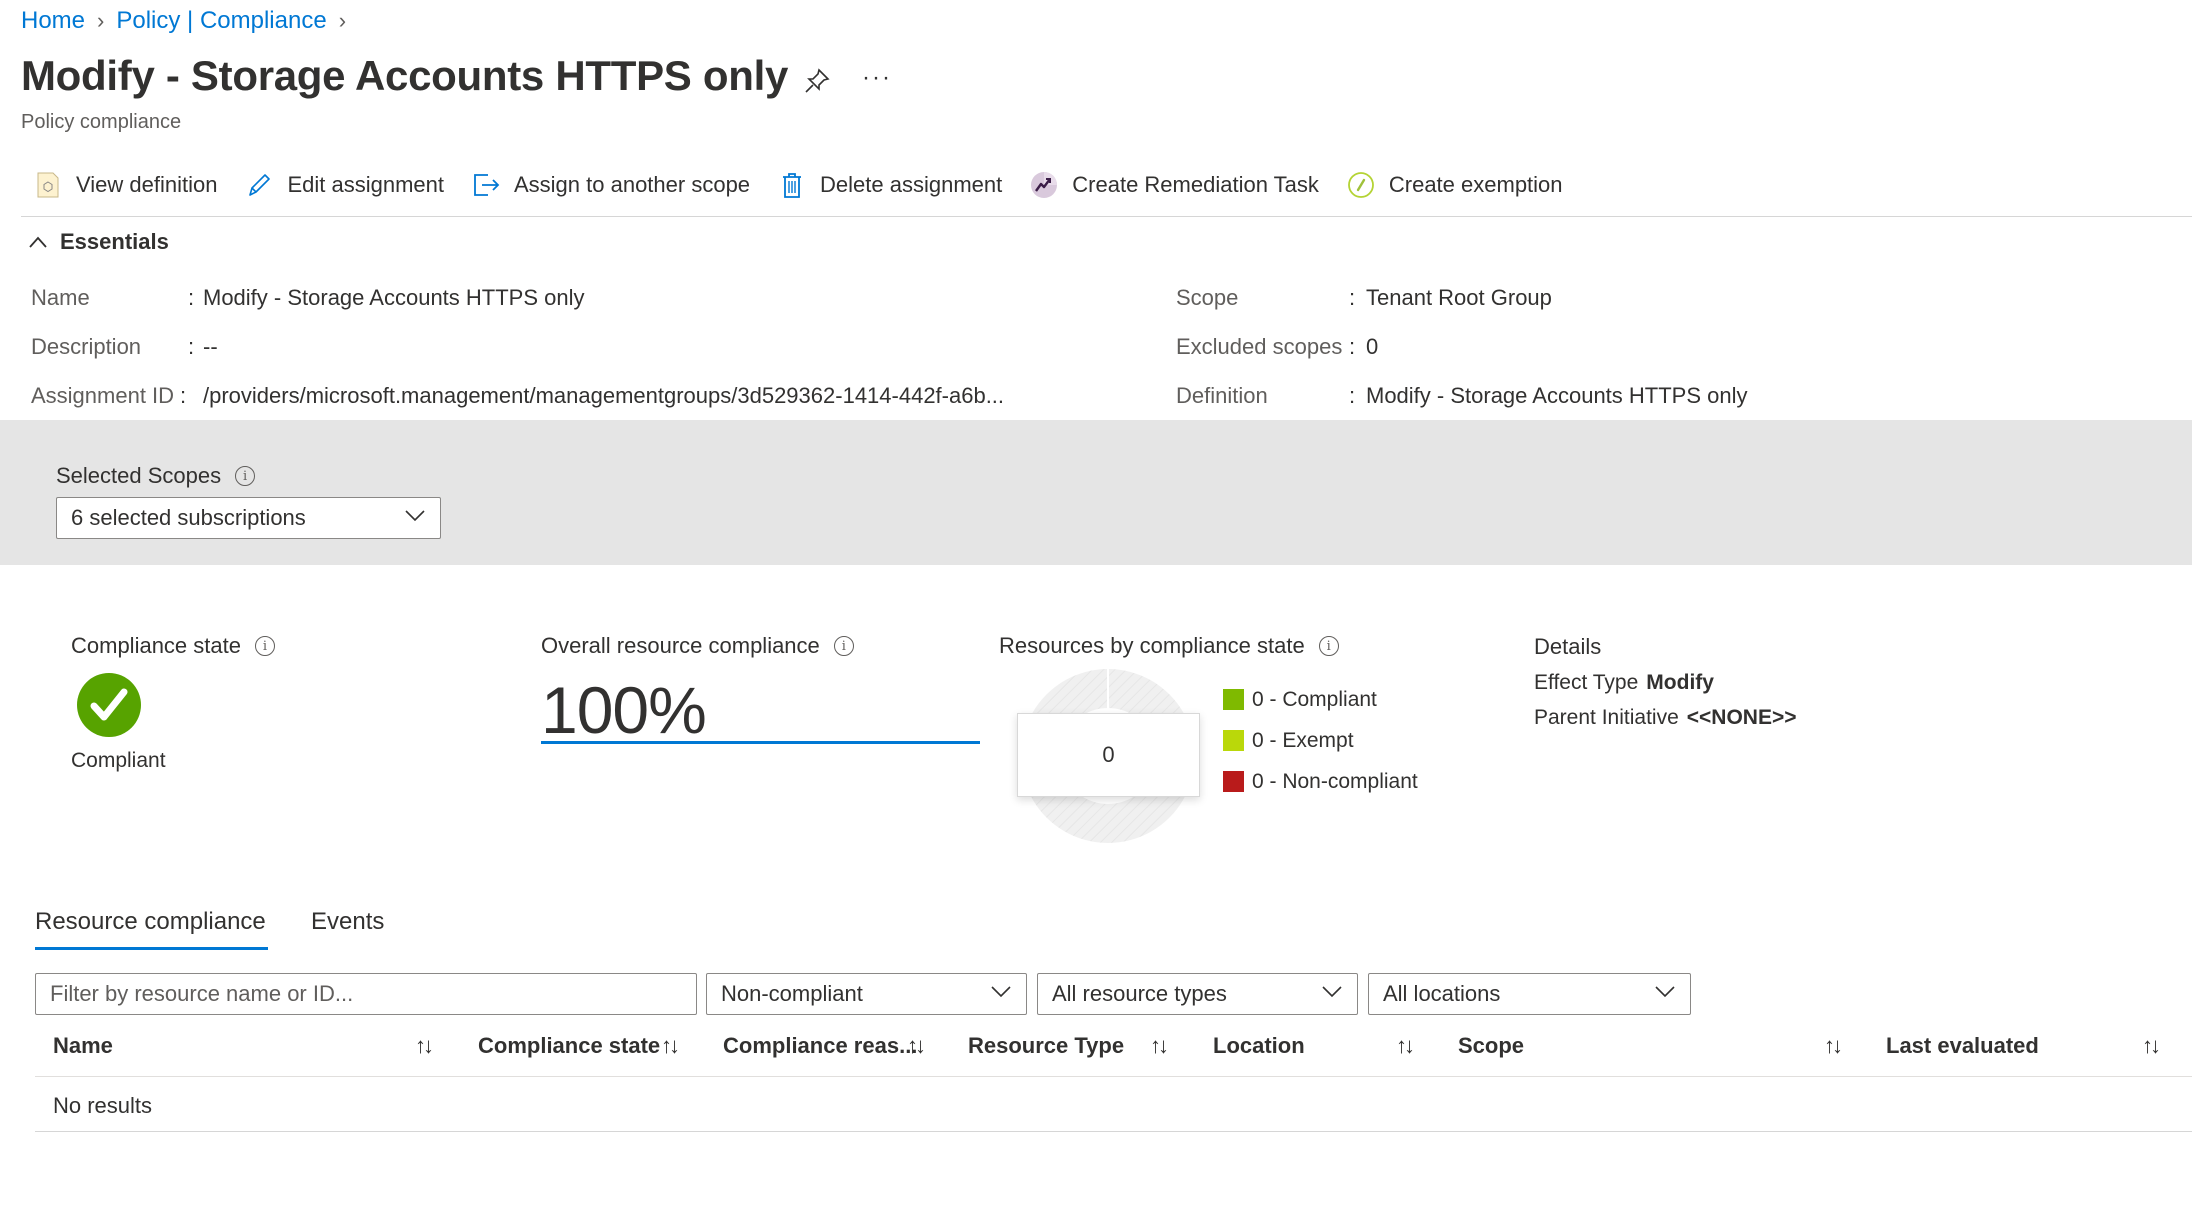 This screenshot has height=1216, width=2192. I want to click on essentials-description-label: Description, so click(86, 346).